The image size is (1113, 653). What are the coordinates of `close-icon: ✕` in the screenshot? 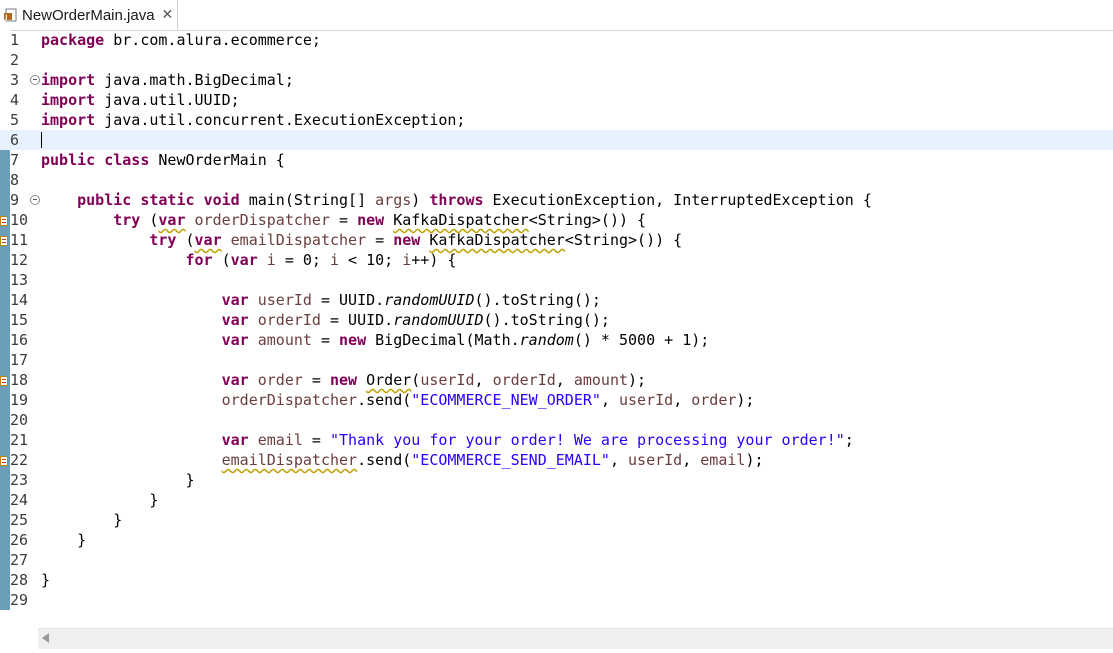 It's located at (168, 15).